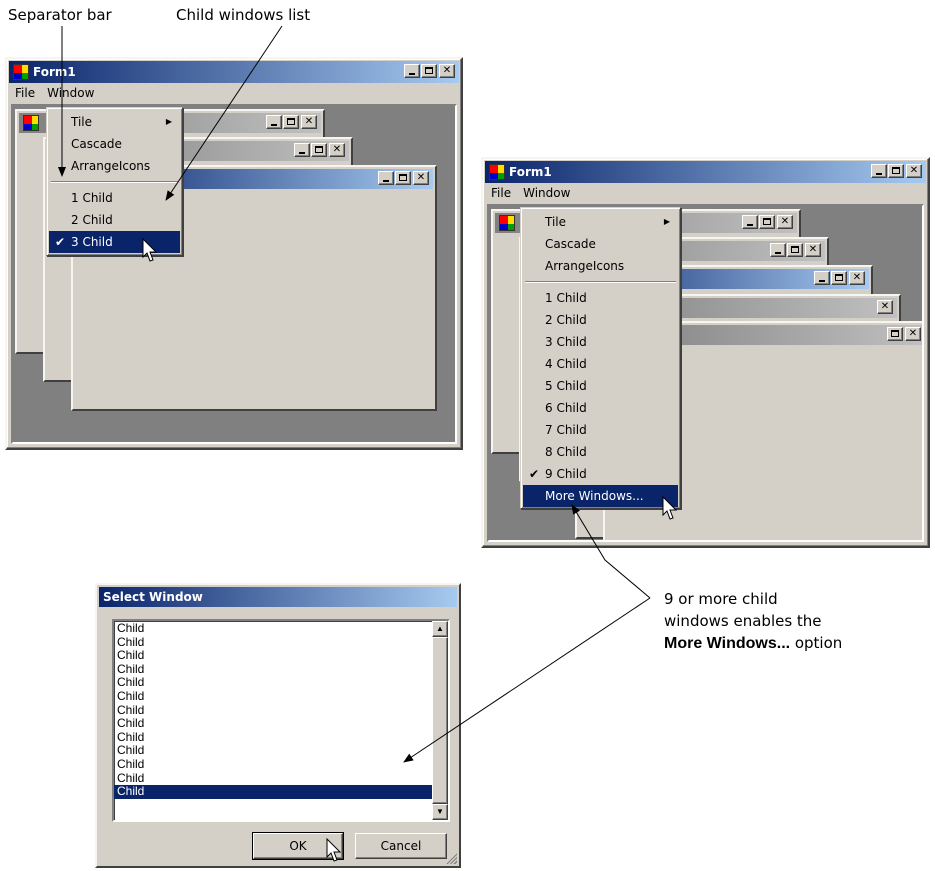 The width and height of the screenshot is (935, 871). I want to click on app-icon, so click(507, 223).